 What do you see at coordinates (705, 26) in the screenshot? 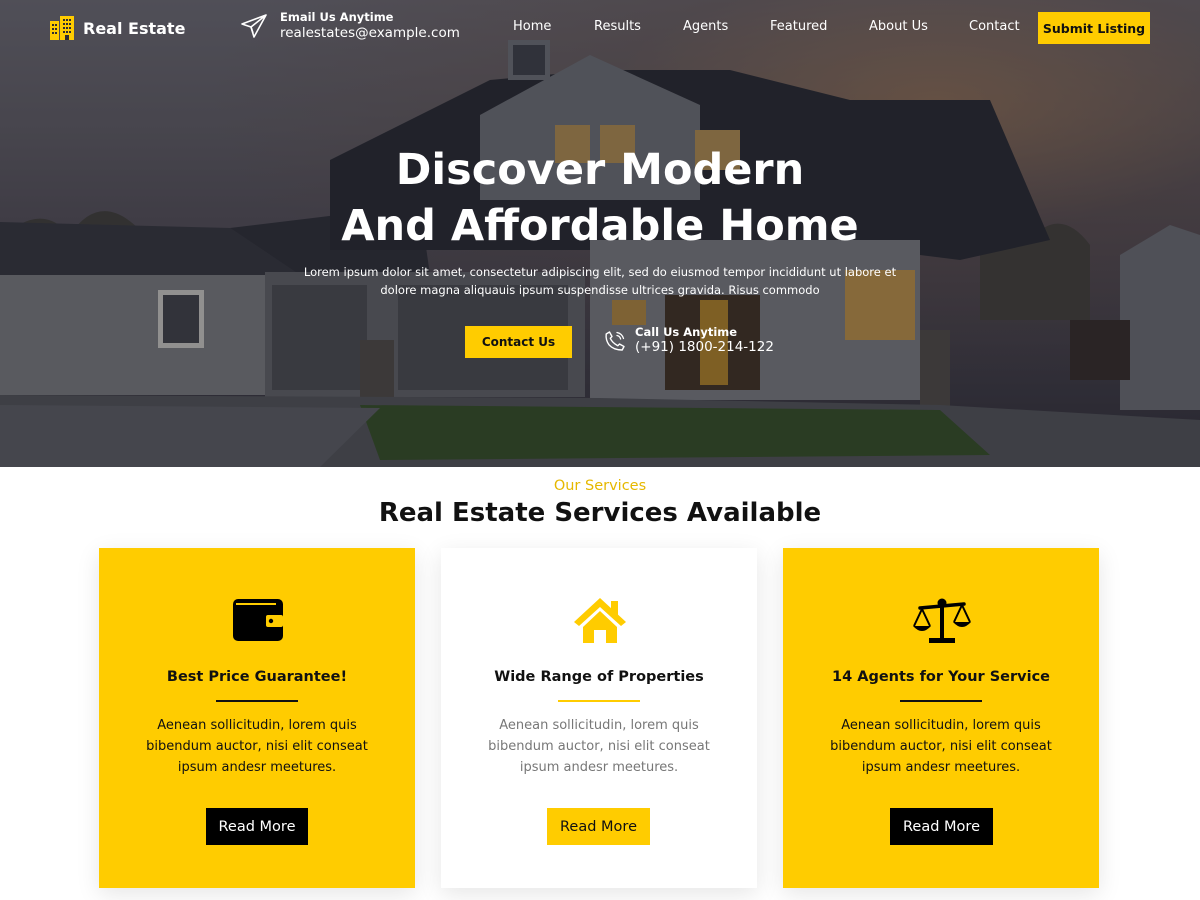
I see `nav-agents: Agents` at bounding box center [705, 26].